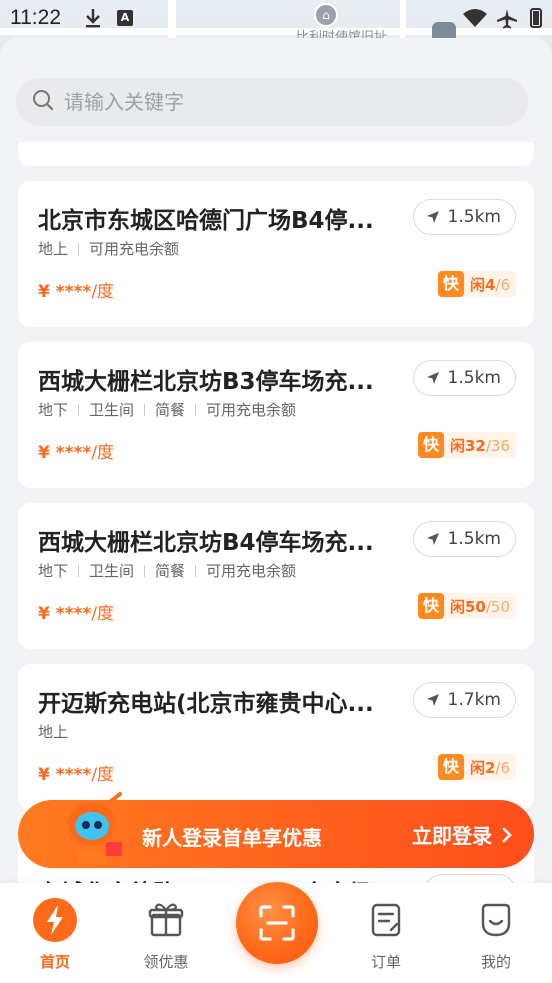 This screenshot has height=983, width=552. I want to click on scan-icon, so click(277, 923).